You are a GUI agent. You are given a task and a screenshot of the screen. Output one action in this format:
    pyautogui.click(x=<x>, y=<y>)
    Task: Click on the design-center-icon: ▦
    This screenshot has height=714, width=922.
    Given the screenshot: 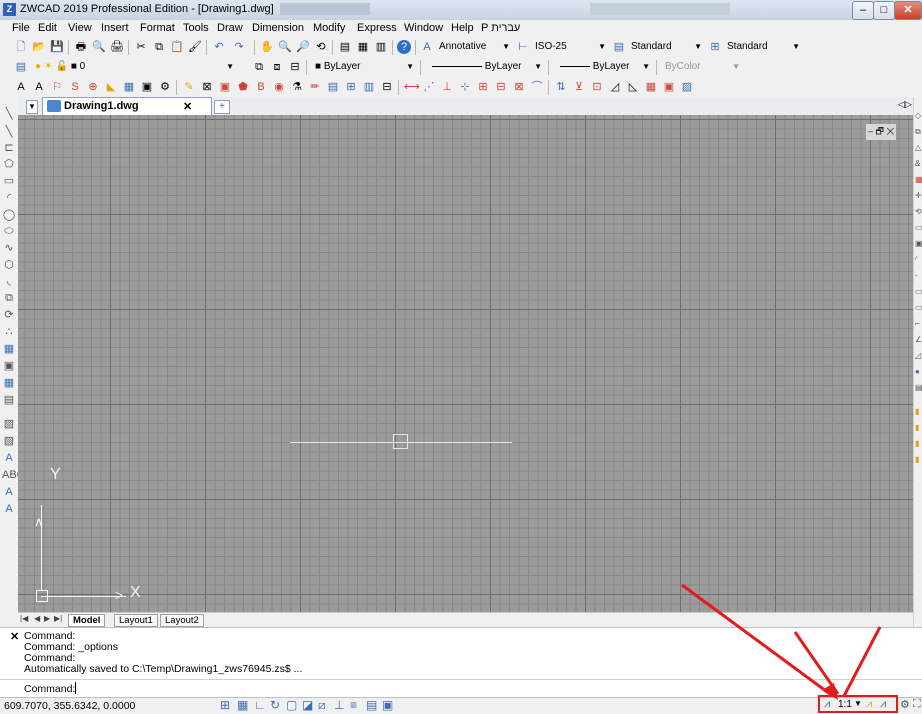 What is the action you would take?
    pyautogui.click(x=363, y=47)
    